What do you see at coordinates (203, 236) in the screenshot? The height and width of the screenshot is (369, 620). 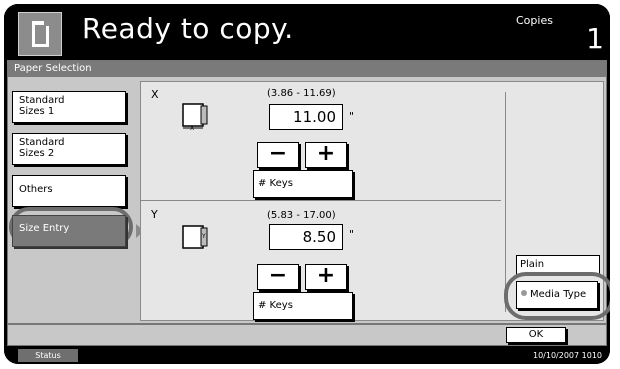 I see `svg-text: Y` at bounding box center [203, 236].